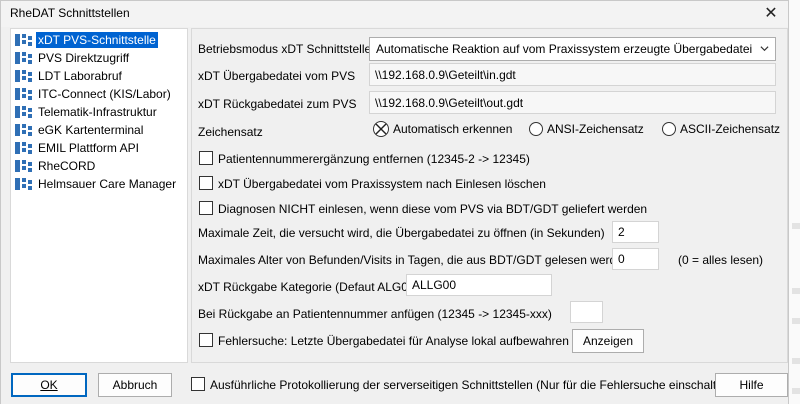  I want to click on sidebar-item-ldt-laborabruf: LDT Laborabruf, so click(100, 76).